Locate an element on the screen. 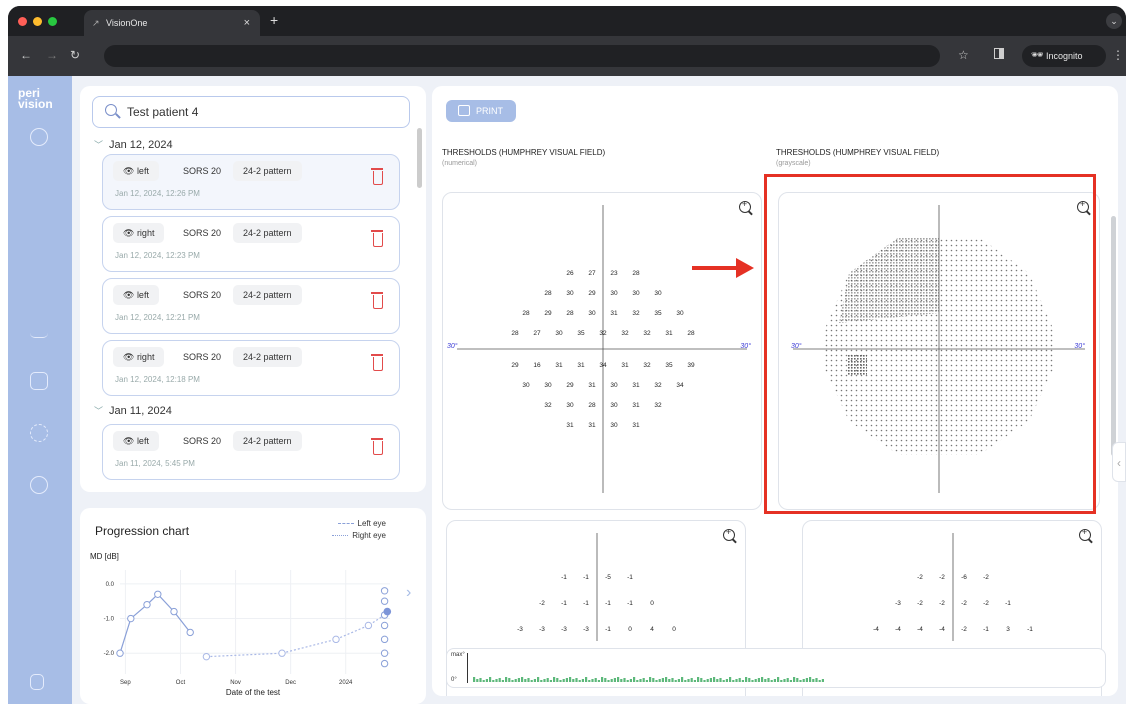 This screenshot has width=1126, height=704. patient-search-input: Test patient 4 is located at coordinates (251, 112).